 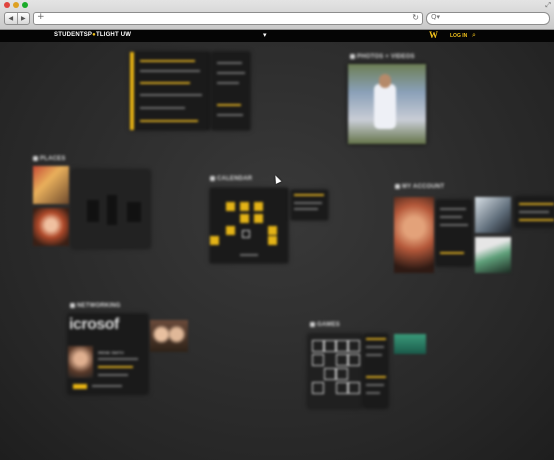 I want to click on search-icon: Q▾, so click(x=436, y=17).